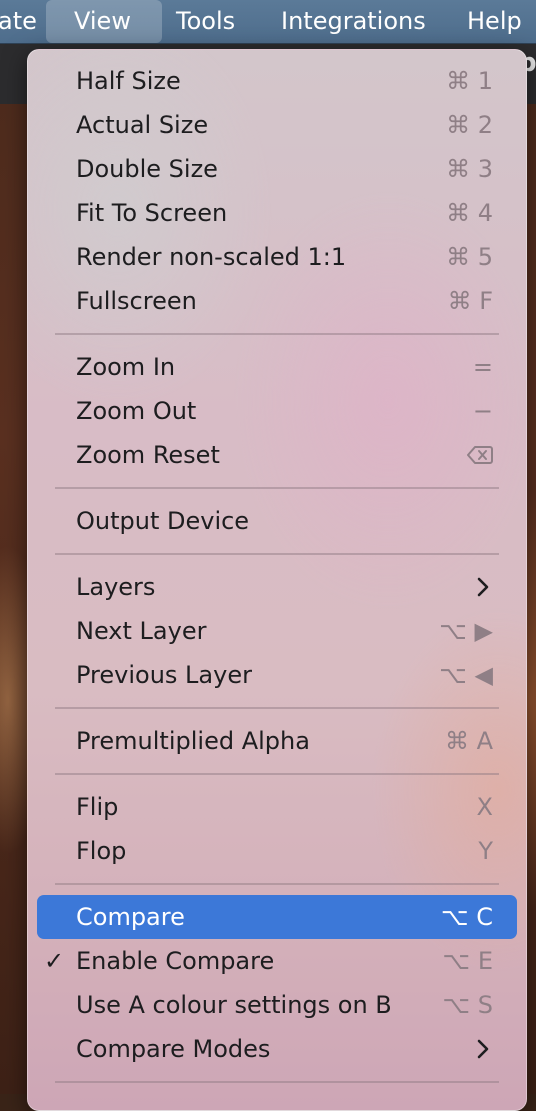 This screenshot has width=536, height=1111. What do you see at coordinates (142, 125) in the screenshot?
I see `menu-item-label: Actual Size` at bounding box center [142, 125].